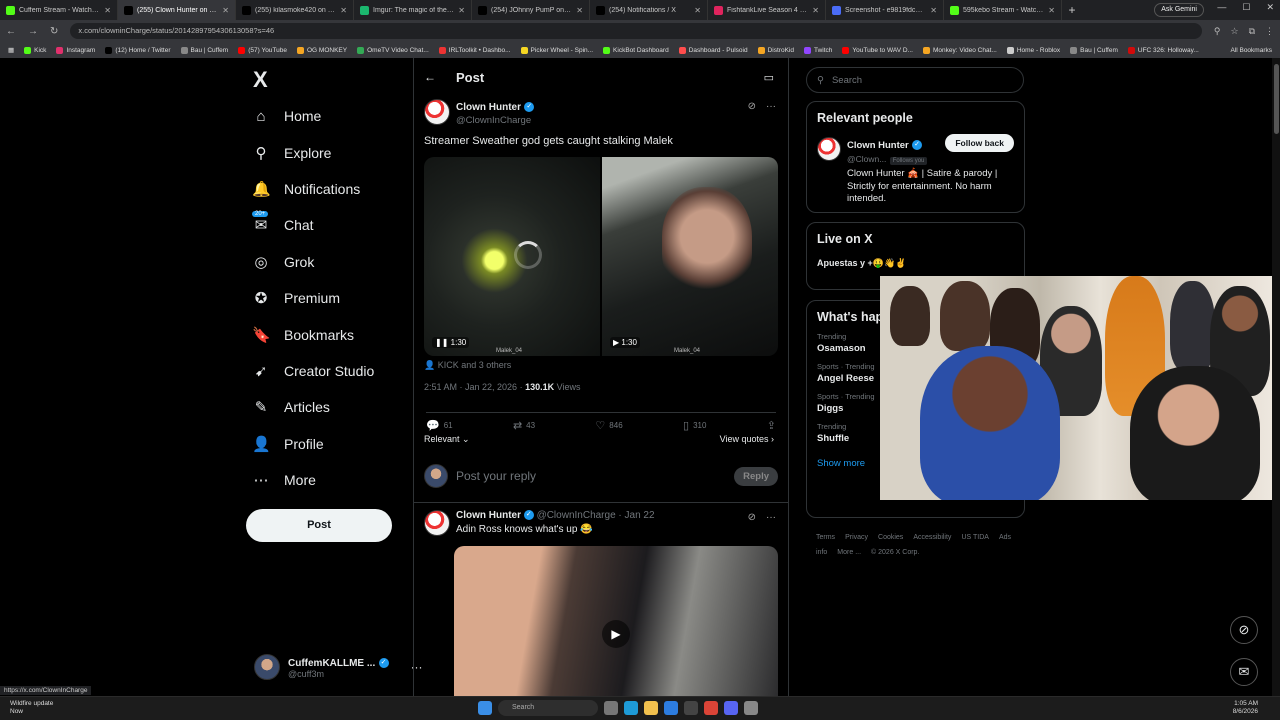 This screenshot has width=1280, height=720. Describe the element at coordinates (54, 31) in the screenshot. I see `reload-icon: ↻` at that location.